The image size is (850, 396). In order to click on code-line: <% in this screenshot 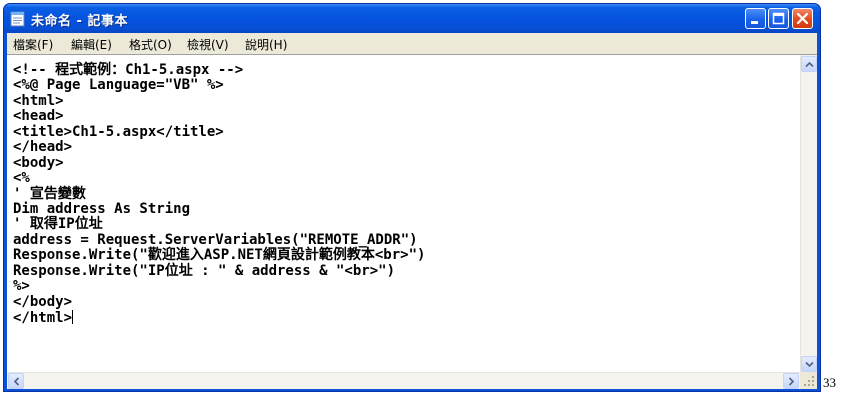, I will do `click(21, 178)`.